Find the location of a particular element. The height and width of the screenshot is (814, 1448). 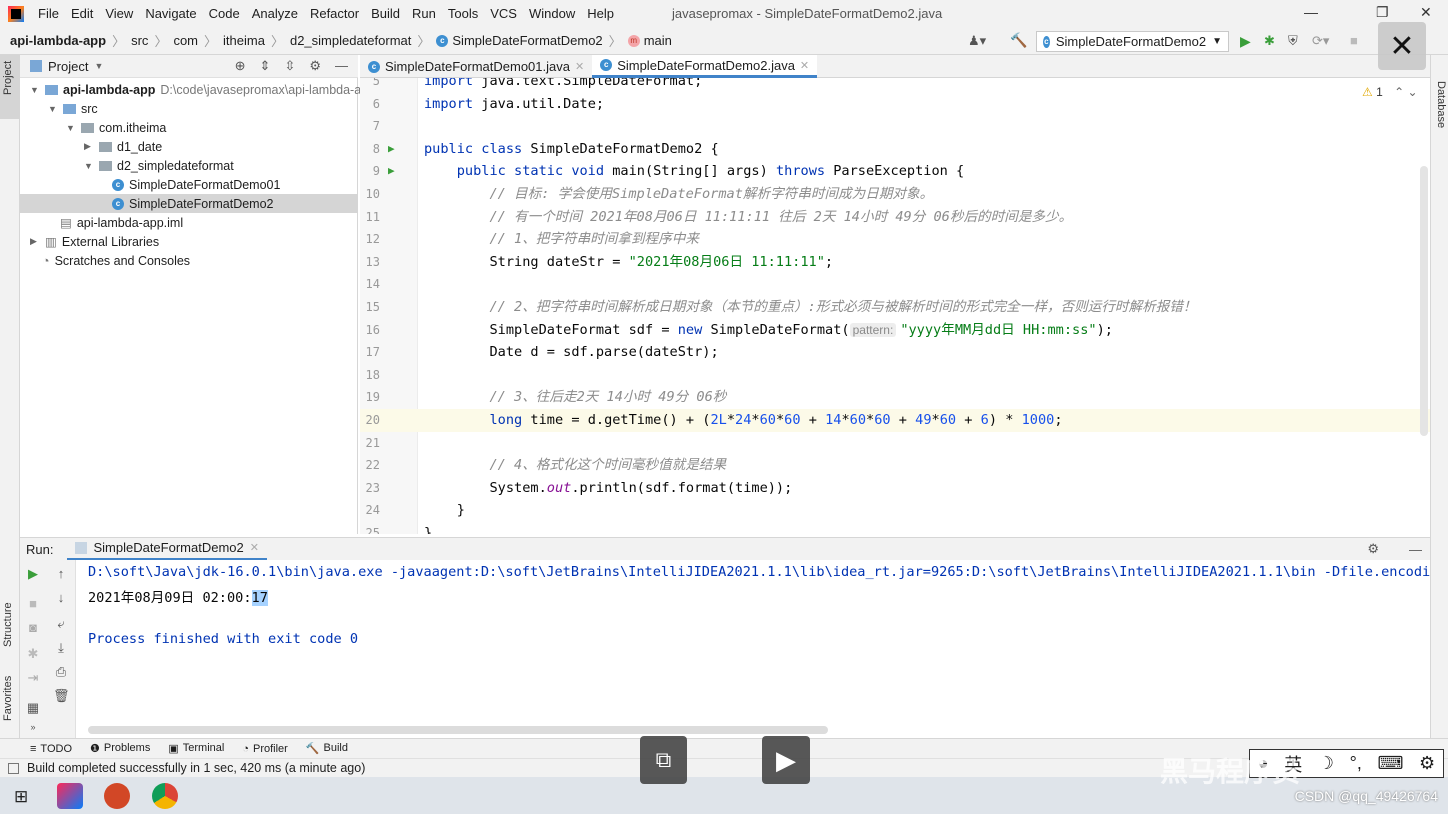

tool-window-build: 🔨 Build is located at coordinates (327, 748).